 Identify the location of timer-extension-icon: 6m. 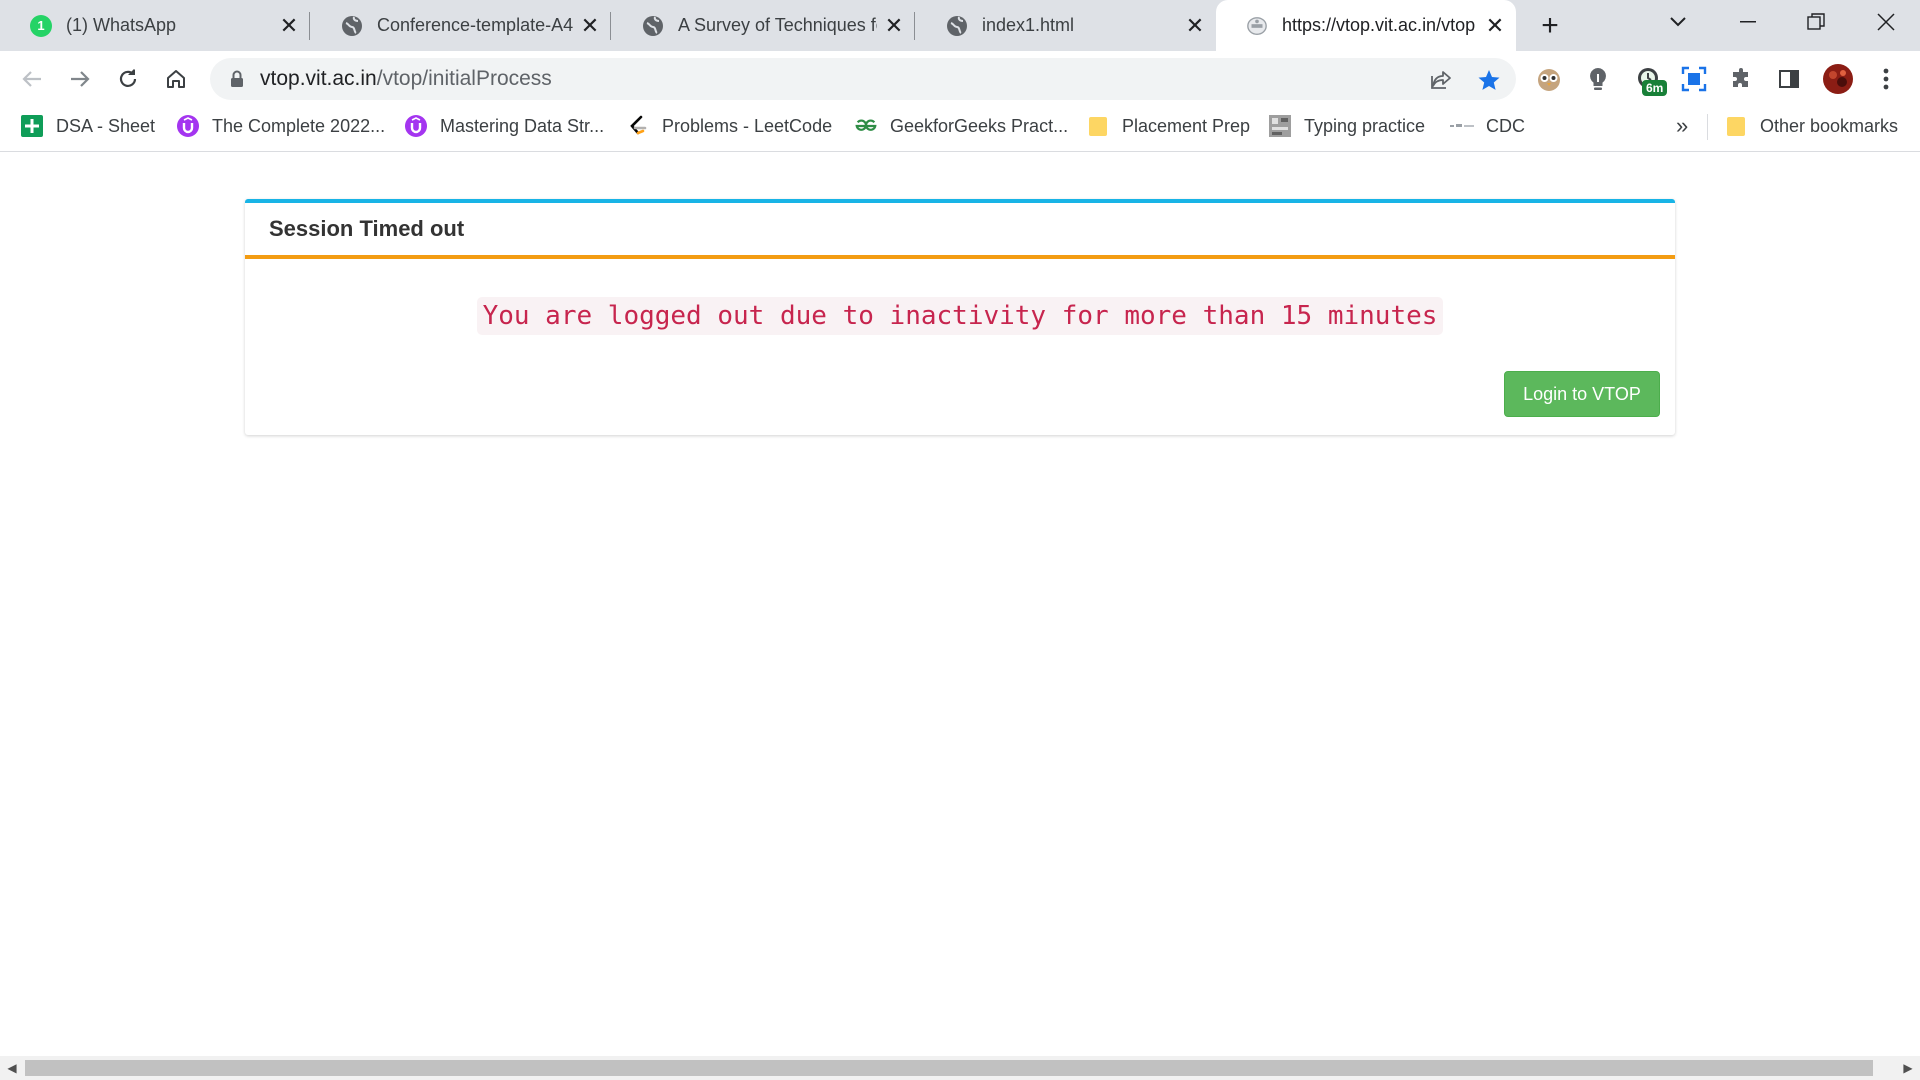
(1650, 79).